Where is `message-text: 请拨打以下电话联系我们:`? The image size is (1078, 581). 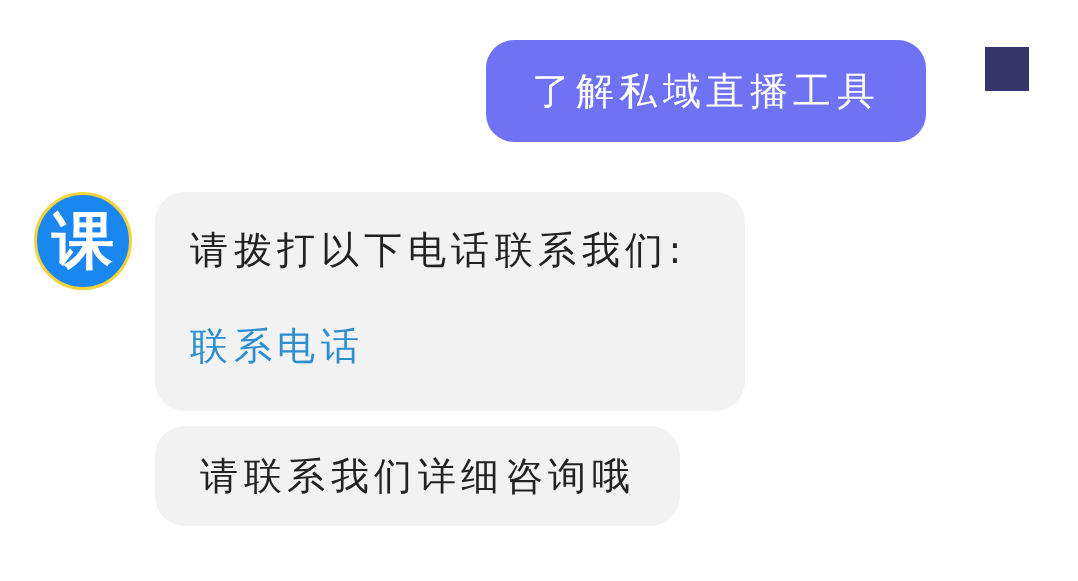
message-text: 请拨打以下电话联系我们: is located at coordinates (438, 250).